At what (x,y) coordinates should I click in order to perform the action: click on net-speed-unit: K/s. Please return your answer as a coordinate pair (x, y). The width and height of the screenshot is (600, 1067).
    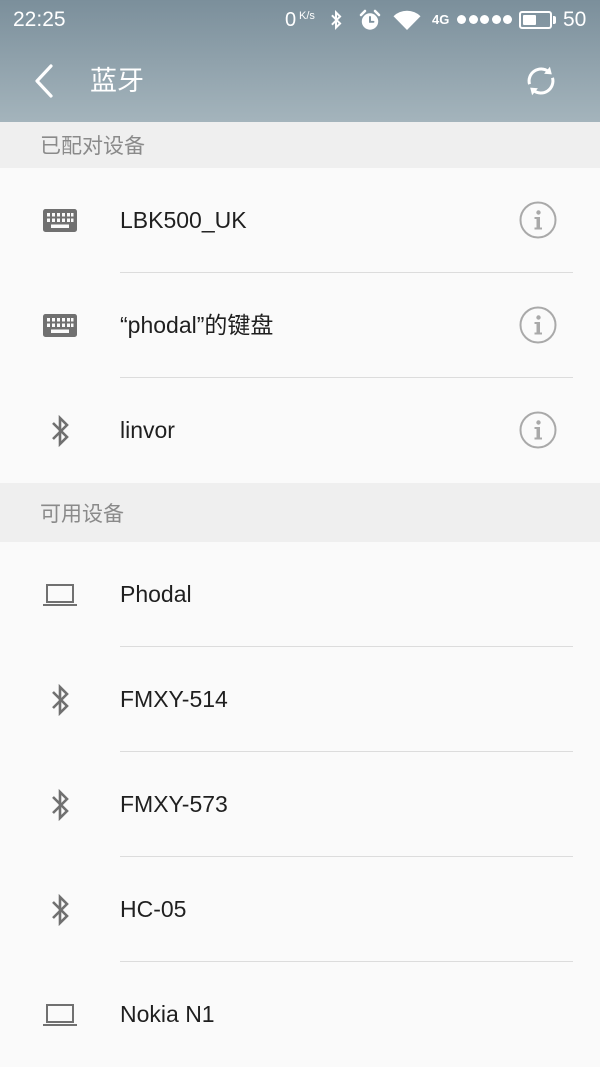
    Looking at the image, I should click on (307, 16).